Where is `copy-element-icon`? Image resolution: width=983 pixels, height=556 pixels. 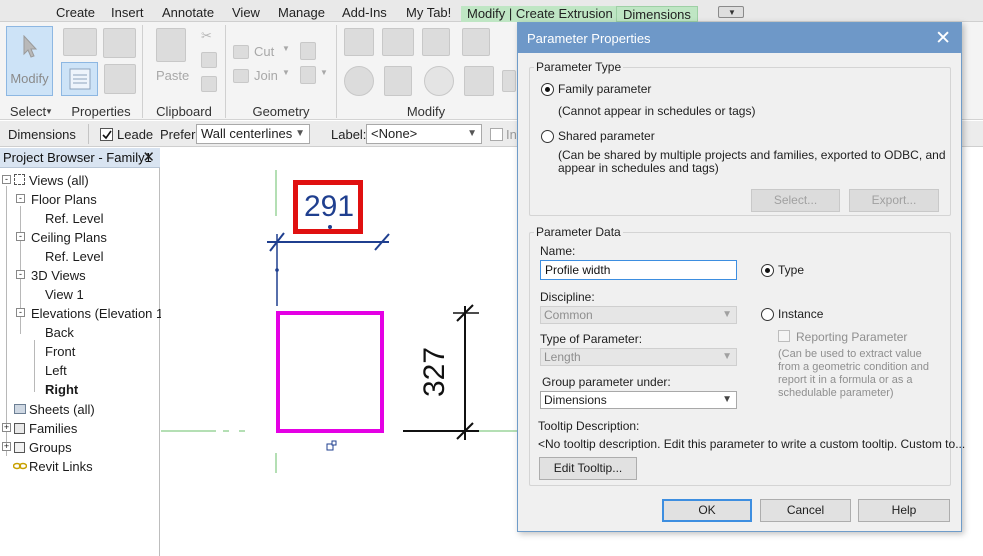 copy-element-icon is located at coordinates (398, 81).